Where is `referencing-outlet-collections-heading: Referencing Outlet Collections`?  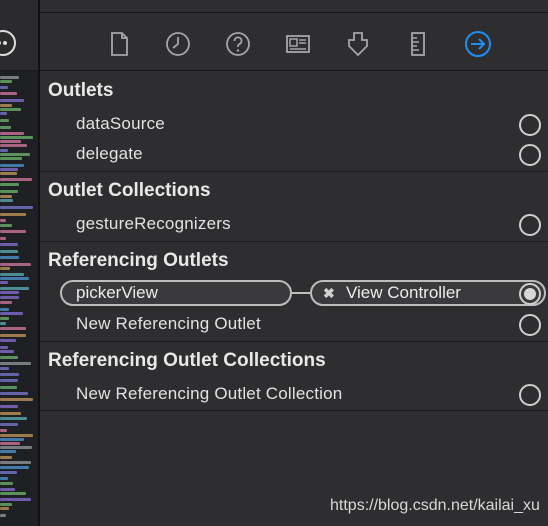
referencing-outlet-collections-heading: Referencing Outlet Collections is located at coordinates (187, 360).